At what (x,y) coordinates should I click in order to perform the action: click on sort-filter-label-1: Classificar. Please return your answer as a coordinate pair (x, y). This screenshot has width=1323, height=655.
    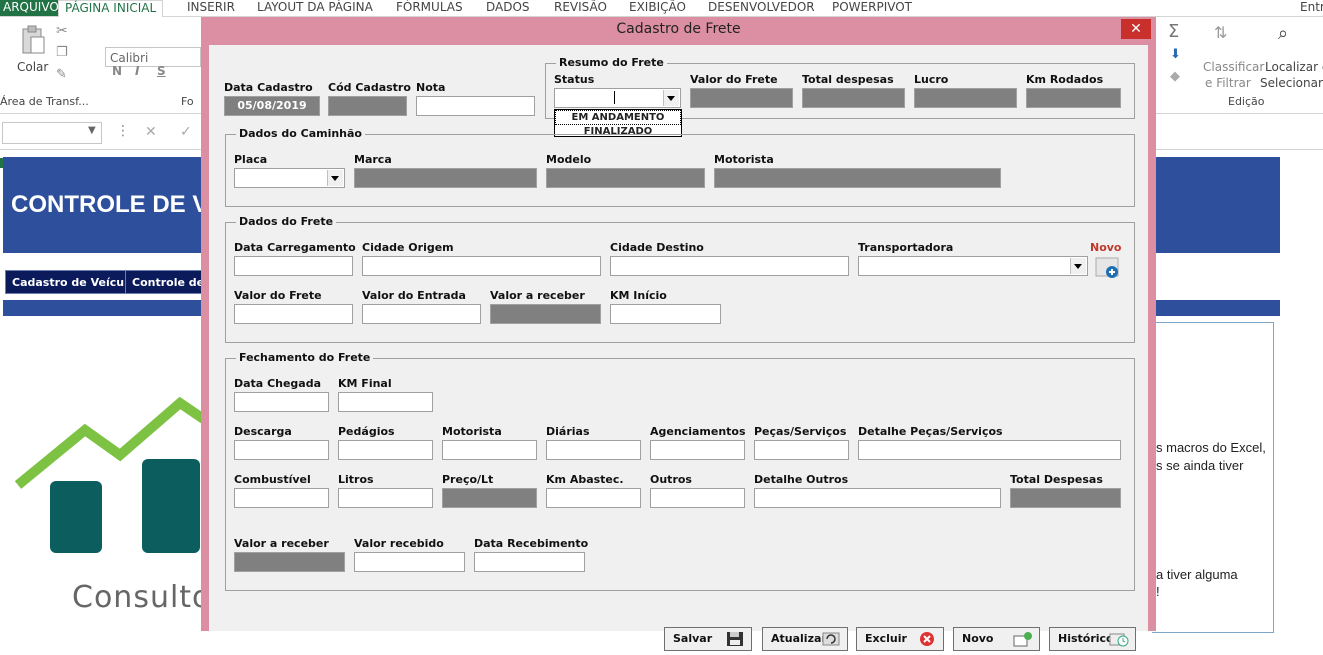
    Looking at the image, I should click on (1233, 67).